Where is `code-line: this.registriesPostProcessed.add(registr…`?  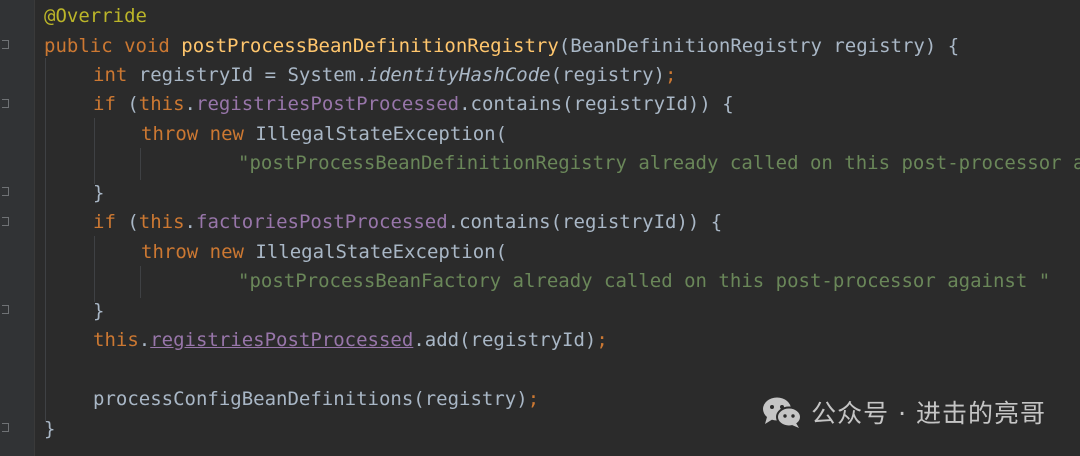 code-line: this.registriesPostProcessed.add(registr… is located at coordinates (350, 340).